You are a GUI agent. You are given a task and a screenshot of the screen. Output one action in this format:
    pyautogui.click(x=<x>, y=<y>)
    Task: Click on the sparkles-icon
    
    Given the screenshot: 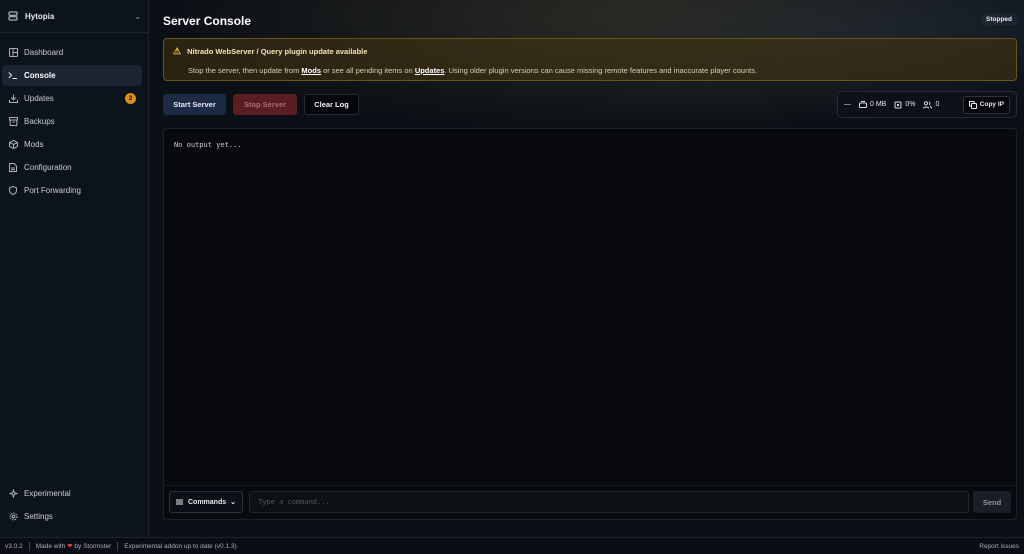 What is the action you would take?
    pyautogui.click(x=13, y=494)
    